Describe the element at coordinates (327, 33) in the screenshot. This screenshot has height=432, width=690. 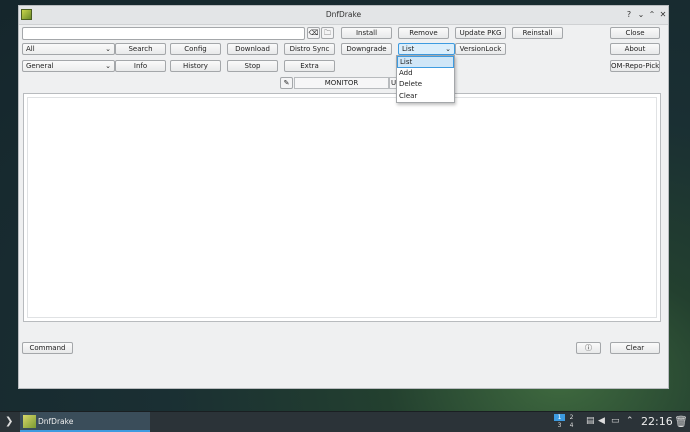
I see `folder-icon: 🗀` at that location.